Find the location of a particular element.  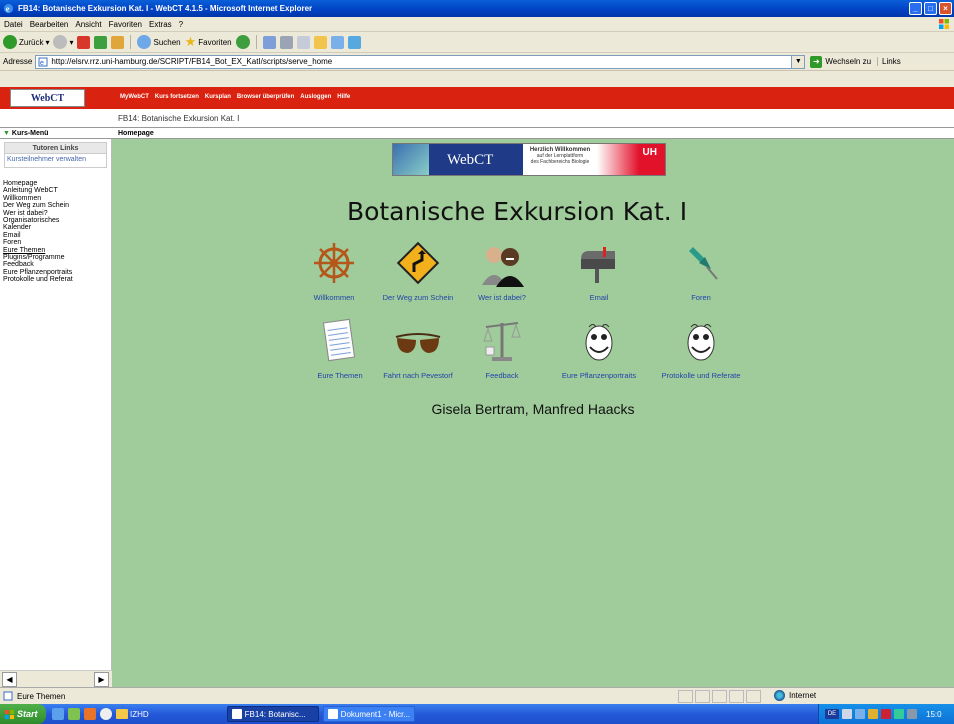

antivirus-icon is located at coordinates (873, 714).